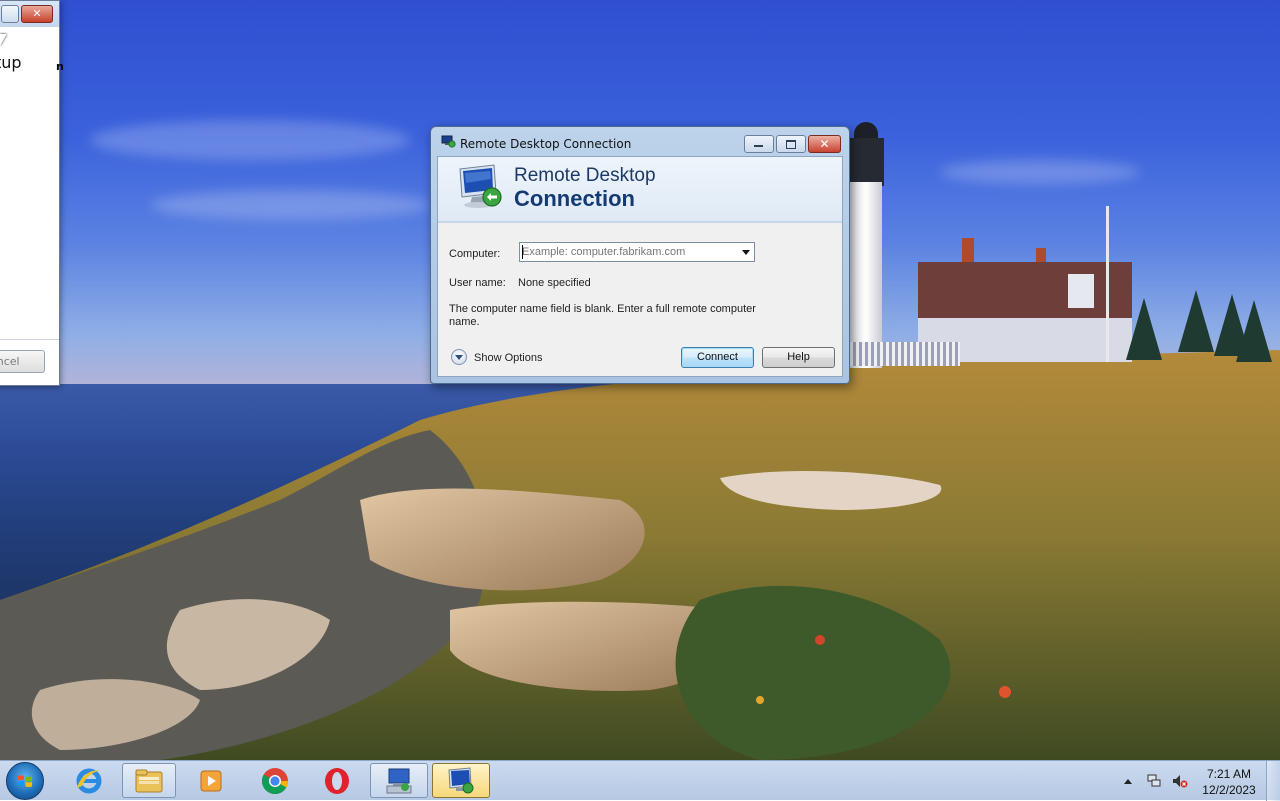  Describe the element at coordinates (627, 252) in the screenshot. I see `computer-input` at that location.